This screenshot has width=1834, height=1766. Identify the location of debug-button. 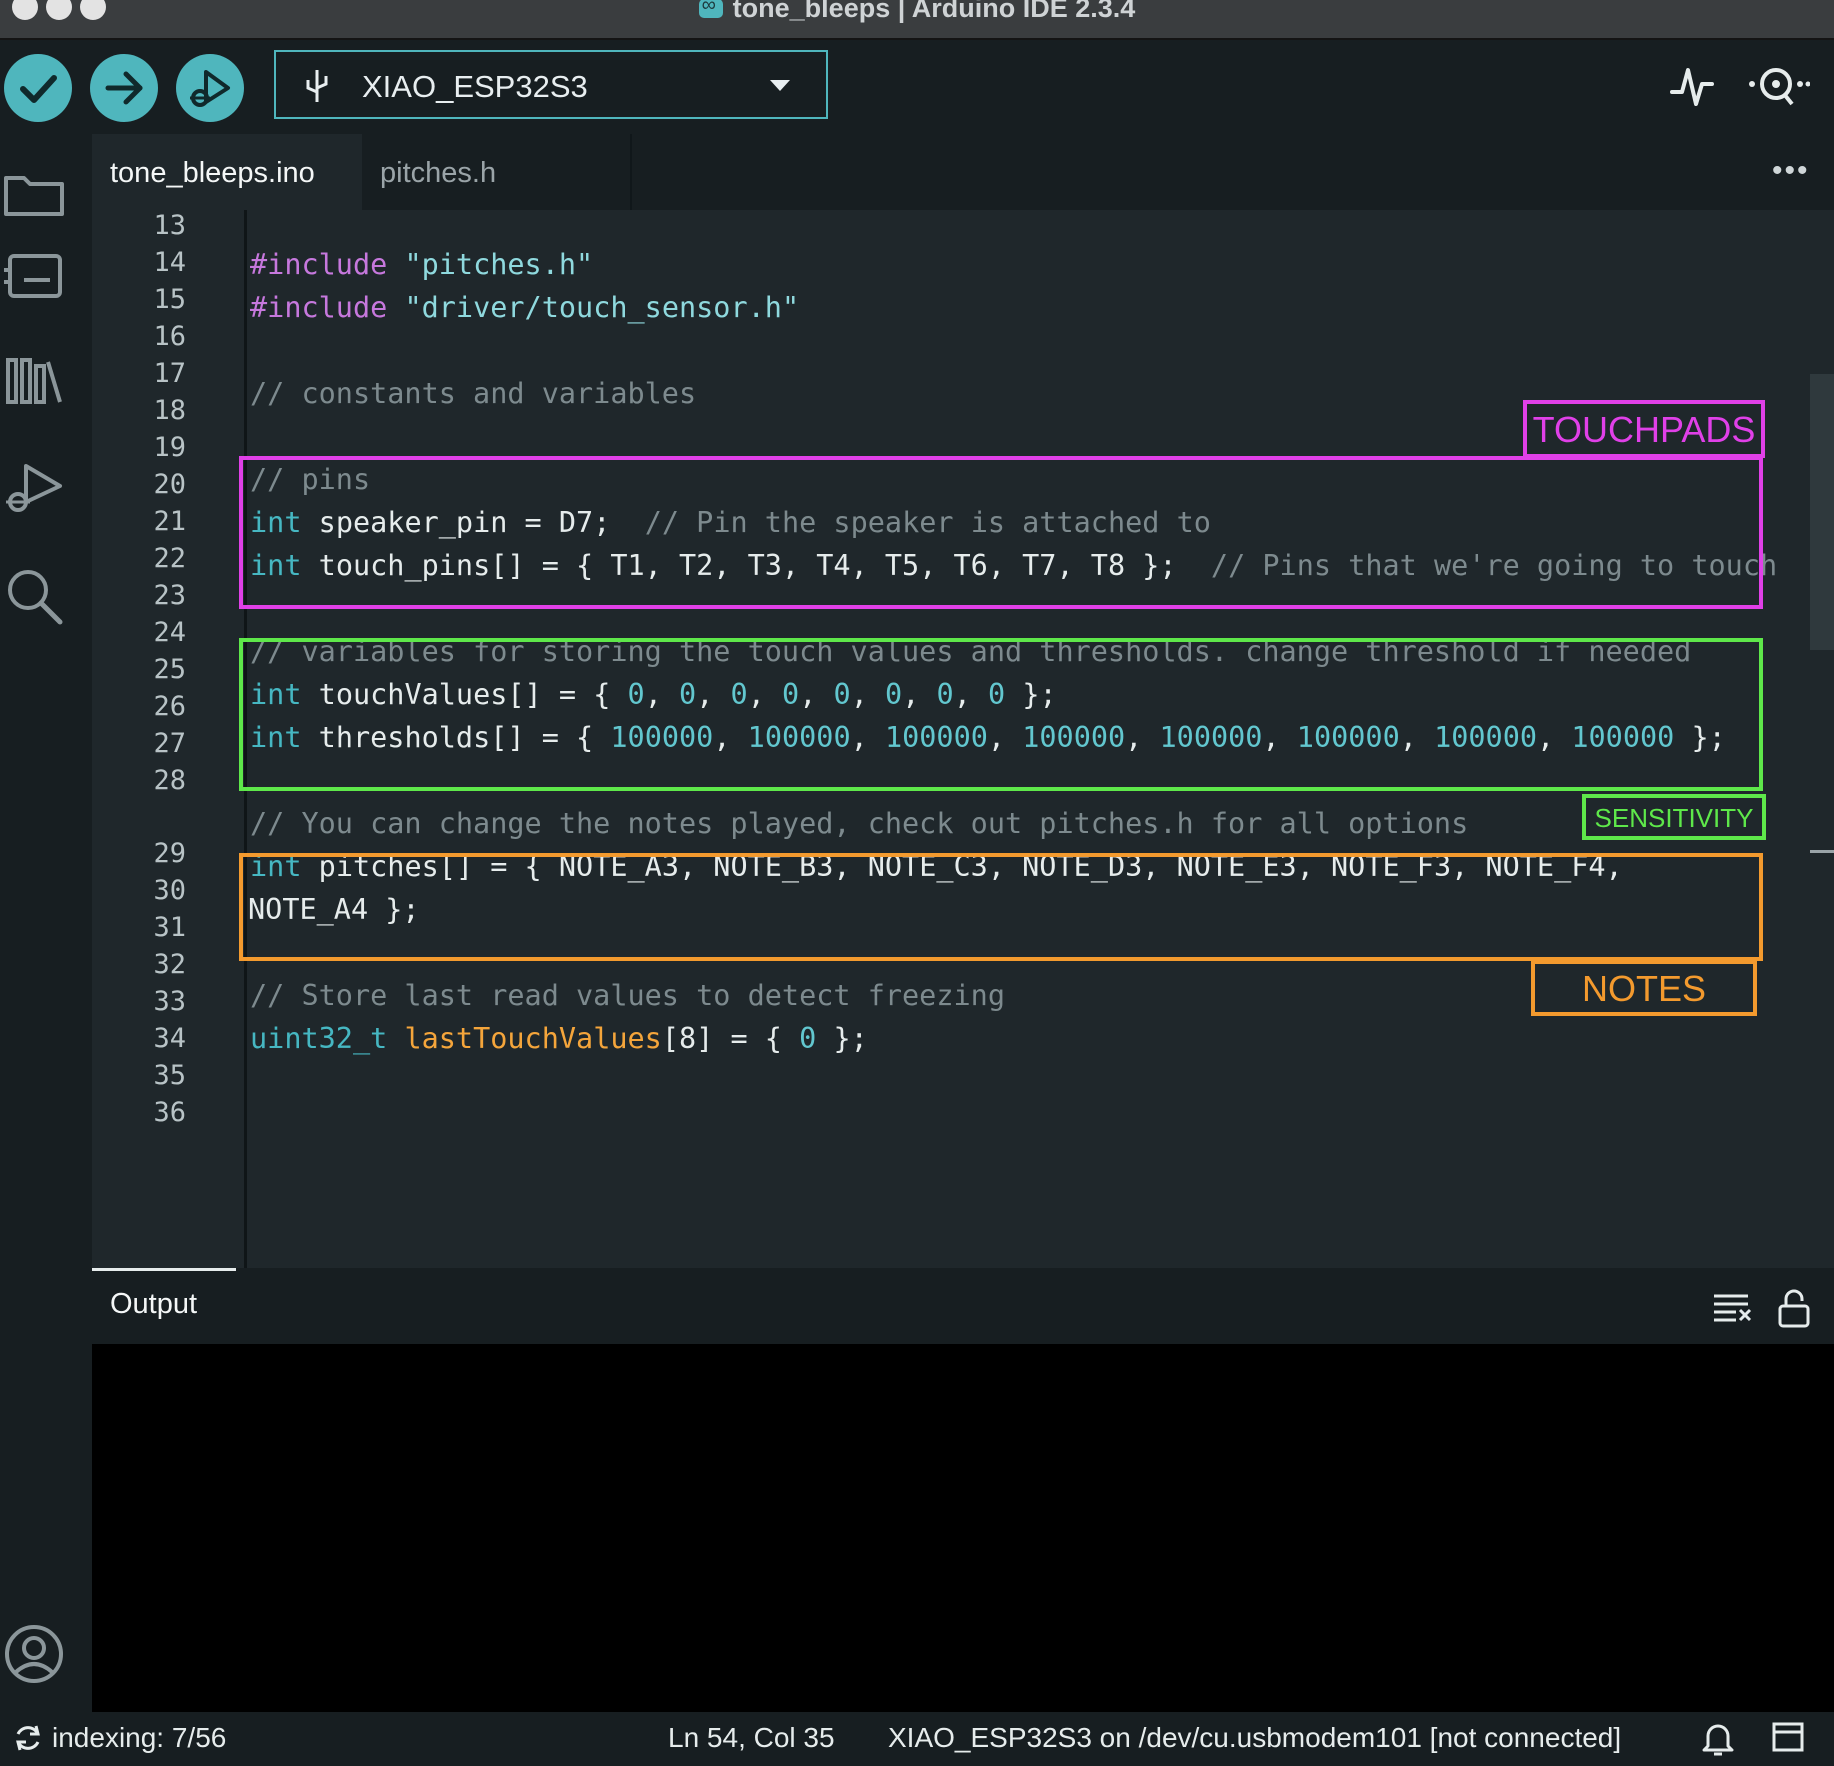
(210, 88).